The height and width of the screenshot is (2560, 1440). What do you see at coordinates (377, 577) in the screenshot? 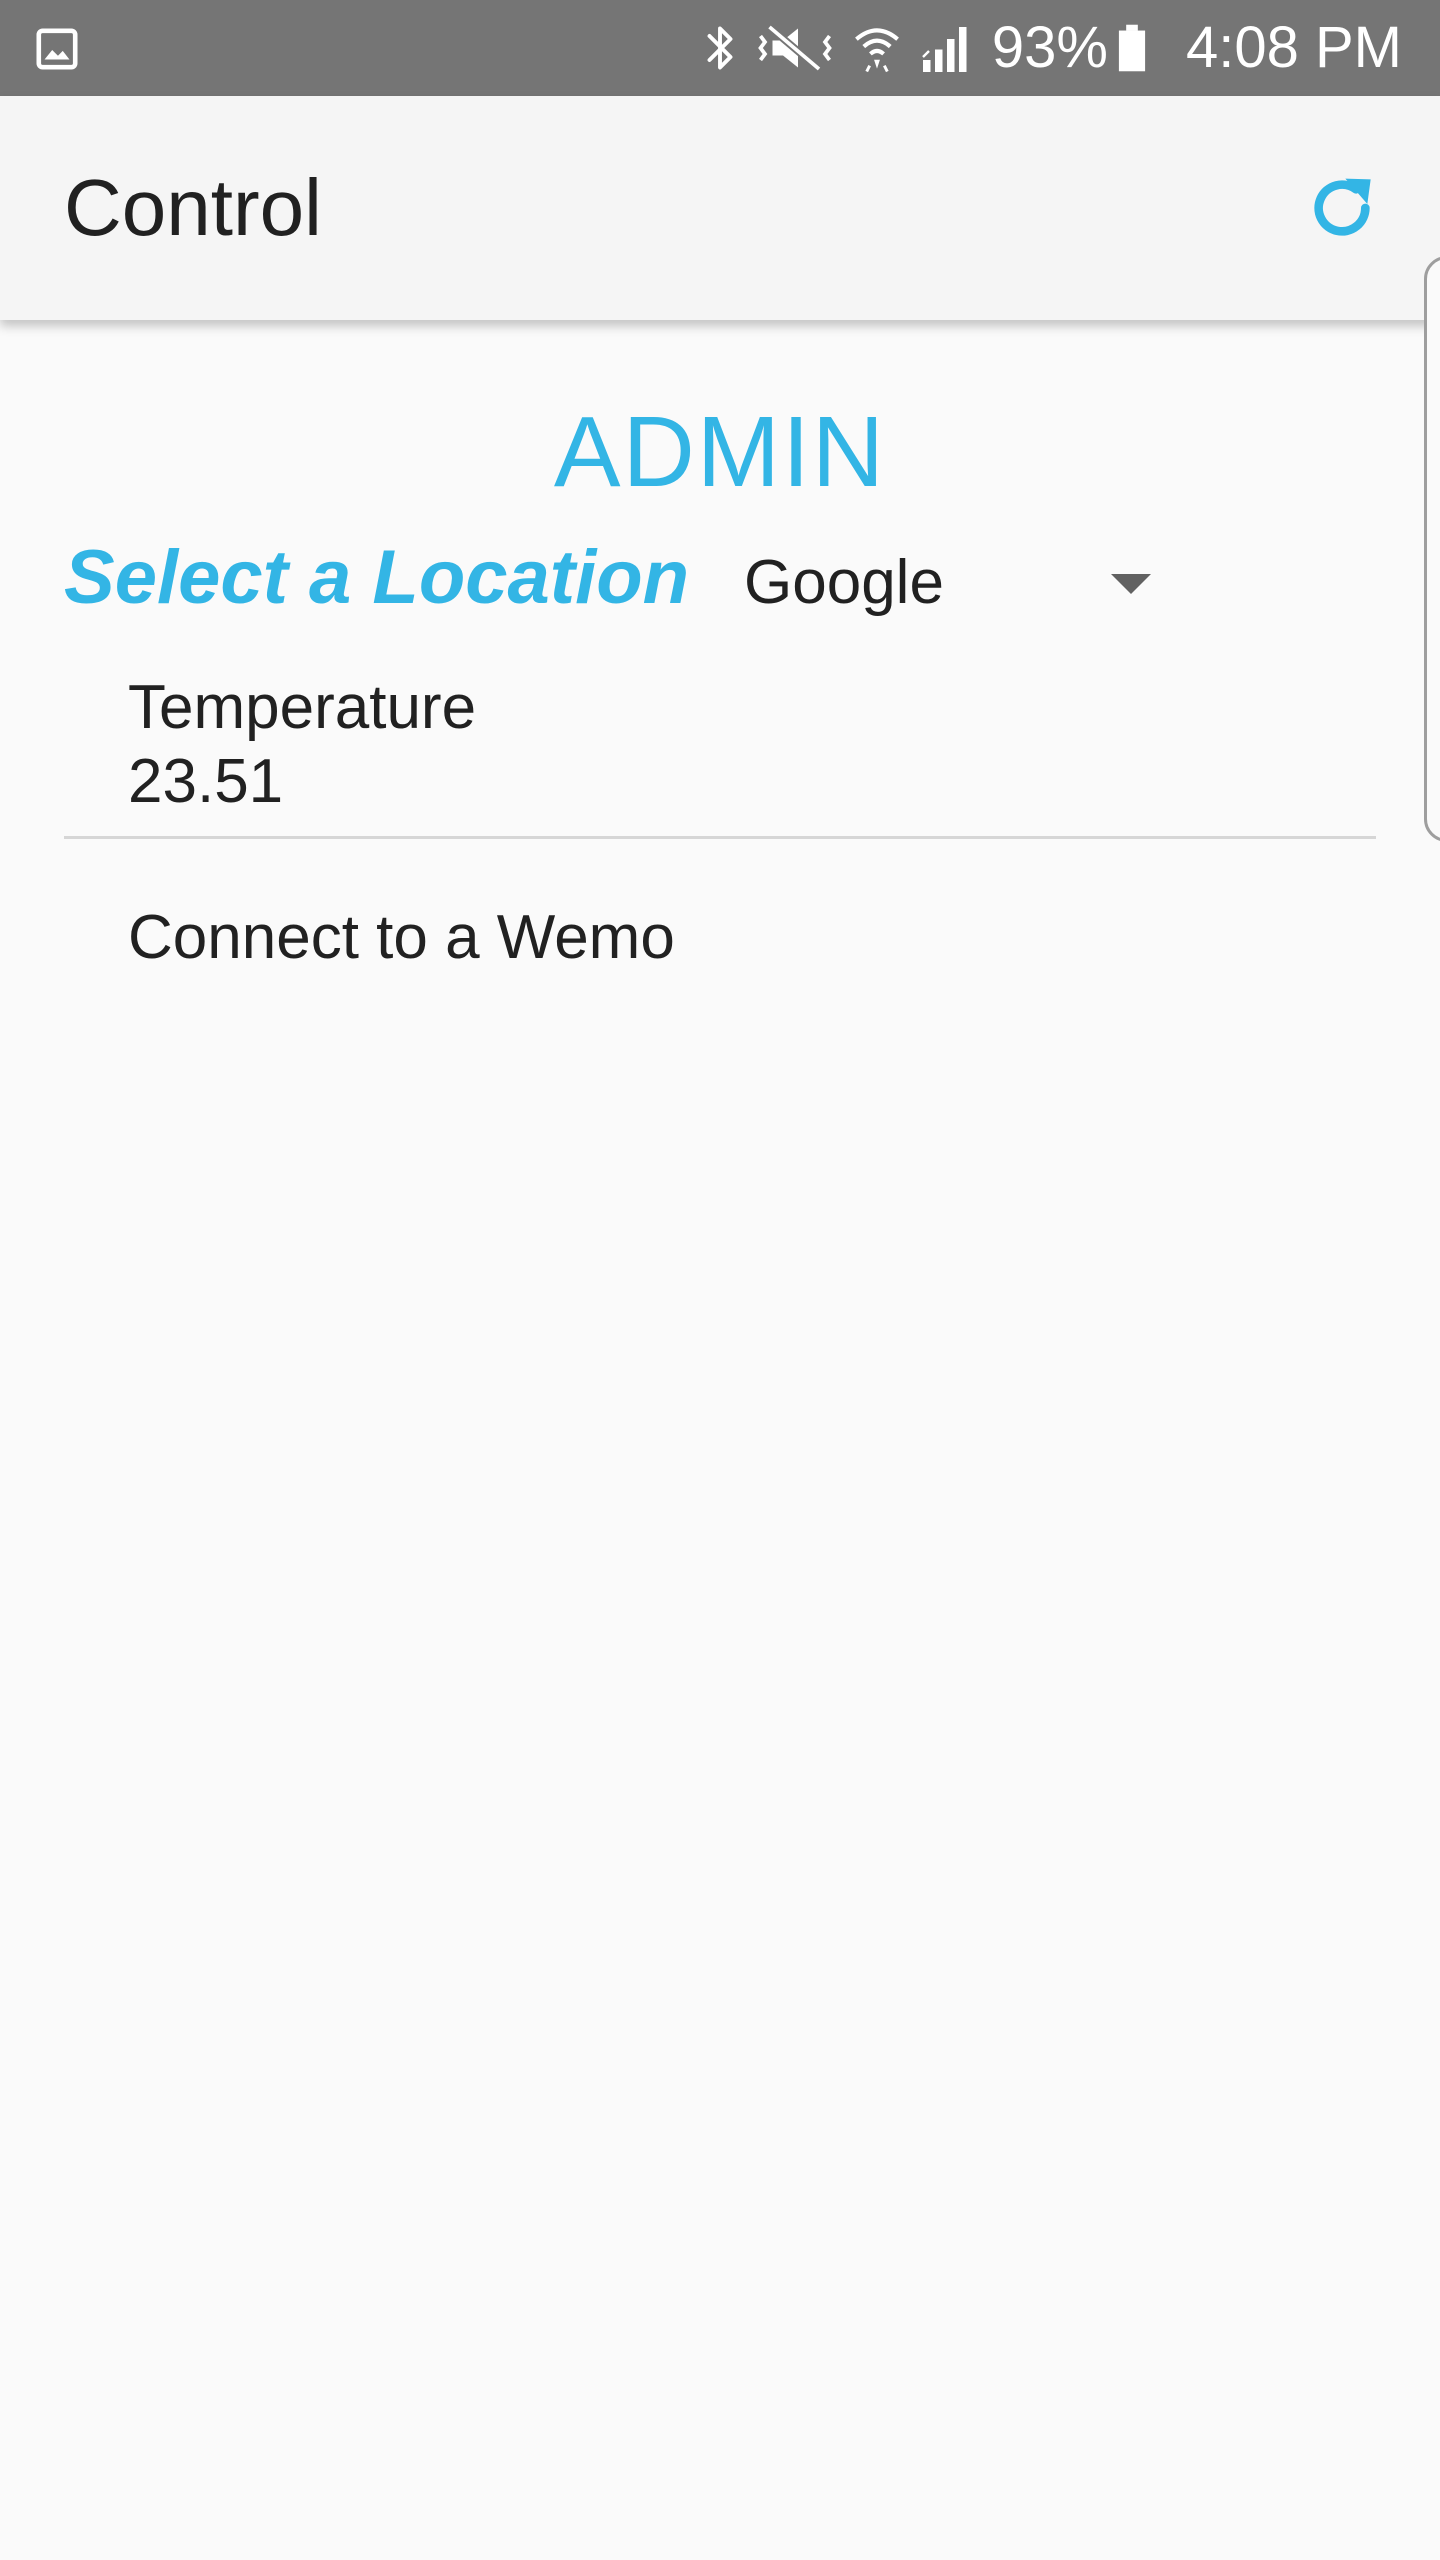
I see `location-label: Select a Location` at bounding box center [377, 577].